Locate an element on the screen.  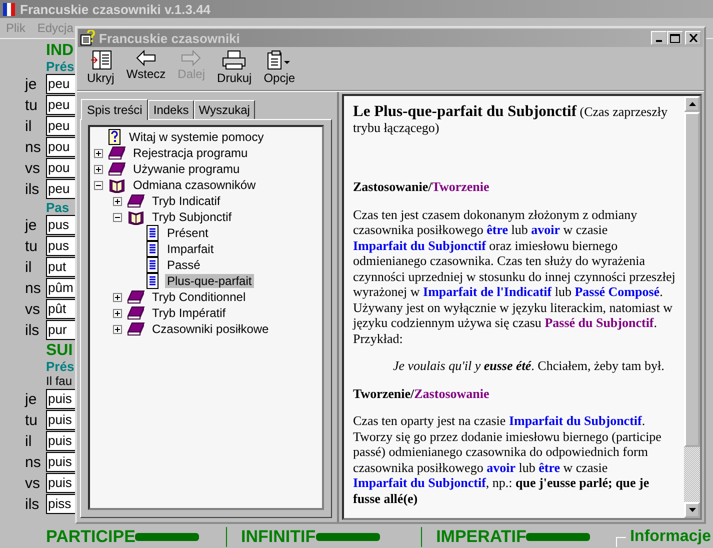
input-field: put is located at coordinates (60, 267).